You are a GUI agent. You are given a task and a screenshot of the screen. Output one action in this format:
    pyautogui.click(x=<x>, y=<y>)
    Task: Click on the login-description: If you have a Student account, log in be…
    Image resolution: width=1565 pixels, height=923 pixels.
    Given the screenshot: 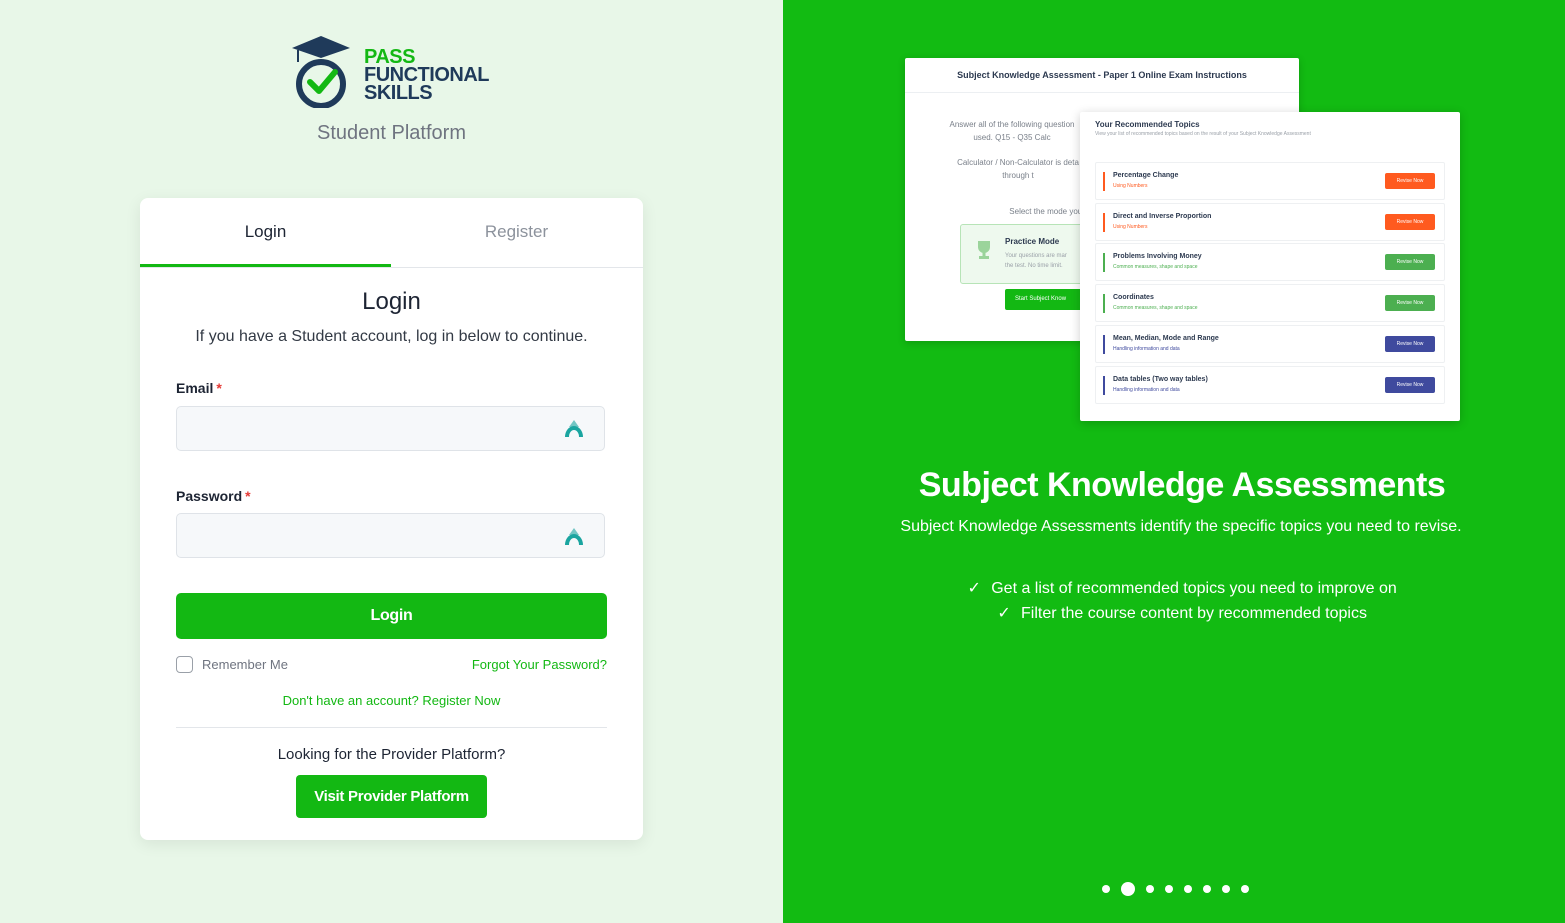 What is the action you would take?
    pyautogui.click(x=391, y=336)
    